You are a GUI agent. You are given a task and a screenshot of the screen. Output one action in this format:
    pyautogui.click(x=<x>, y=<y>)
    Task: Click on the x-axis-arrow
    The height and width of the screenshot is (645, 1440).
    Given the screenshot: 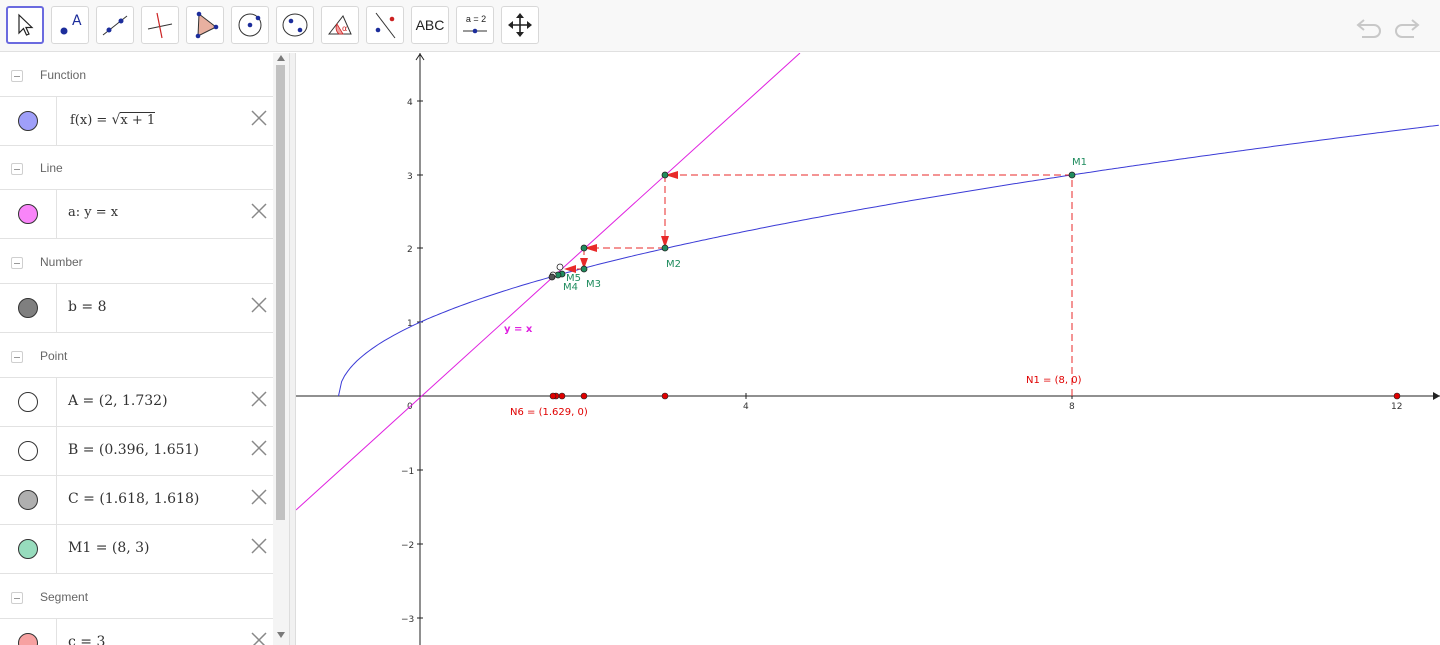 What is the action you would take?
    pyautogui.click(x=1436, y=396)
    